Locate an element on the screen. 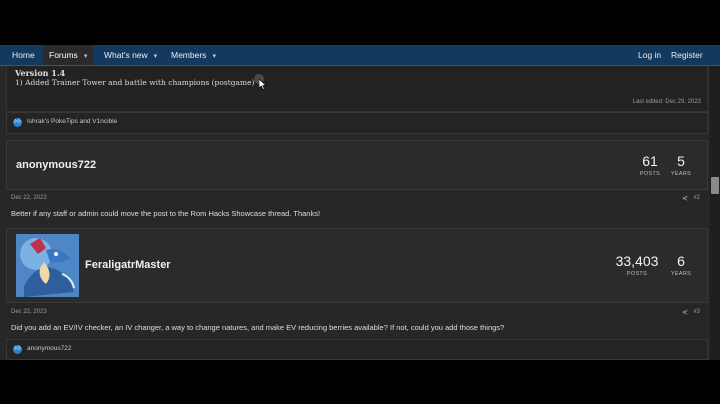 Image resolution: width=720 pixels, height=404 pixels. avatar is located at coordinates (47, 265).